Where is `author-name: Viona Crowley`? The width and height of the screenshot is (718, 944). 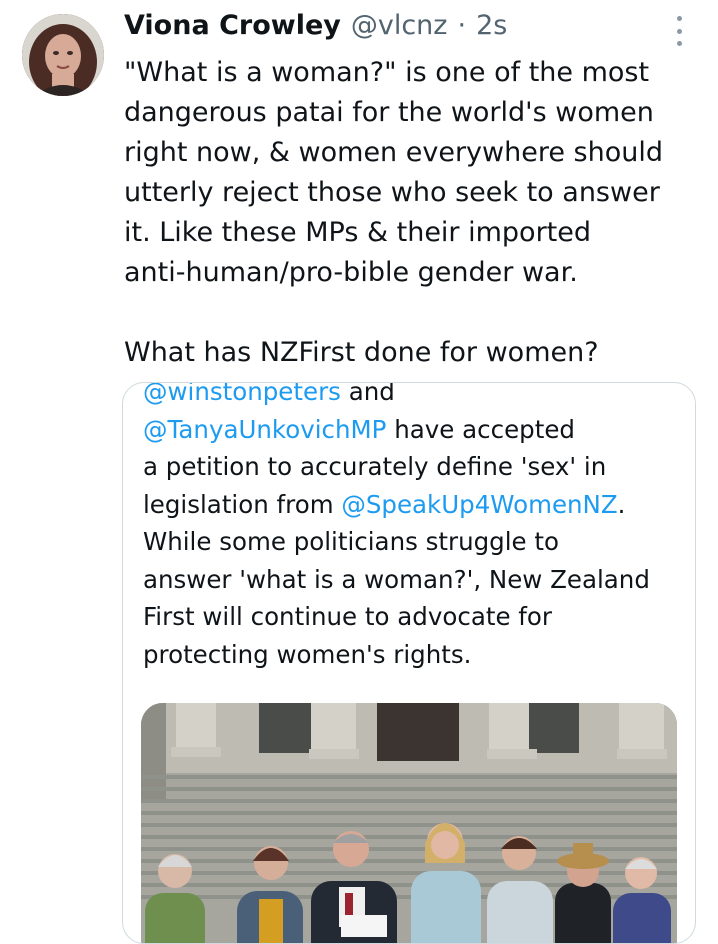 author-name: Viona Crowley is located at coordinates (232, 25).